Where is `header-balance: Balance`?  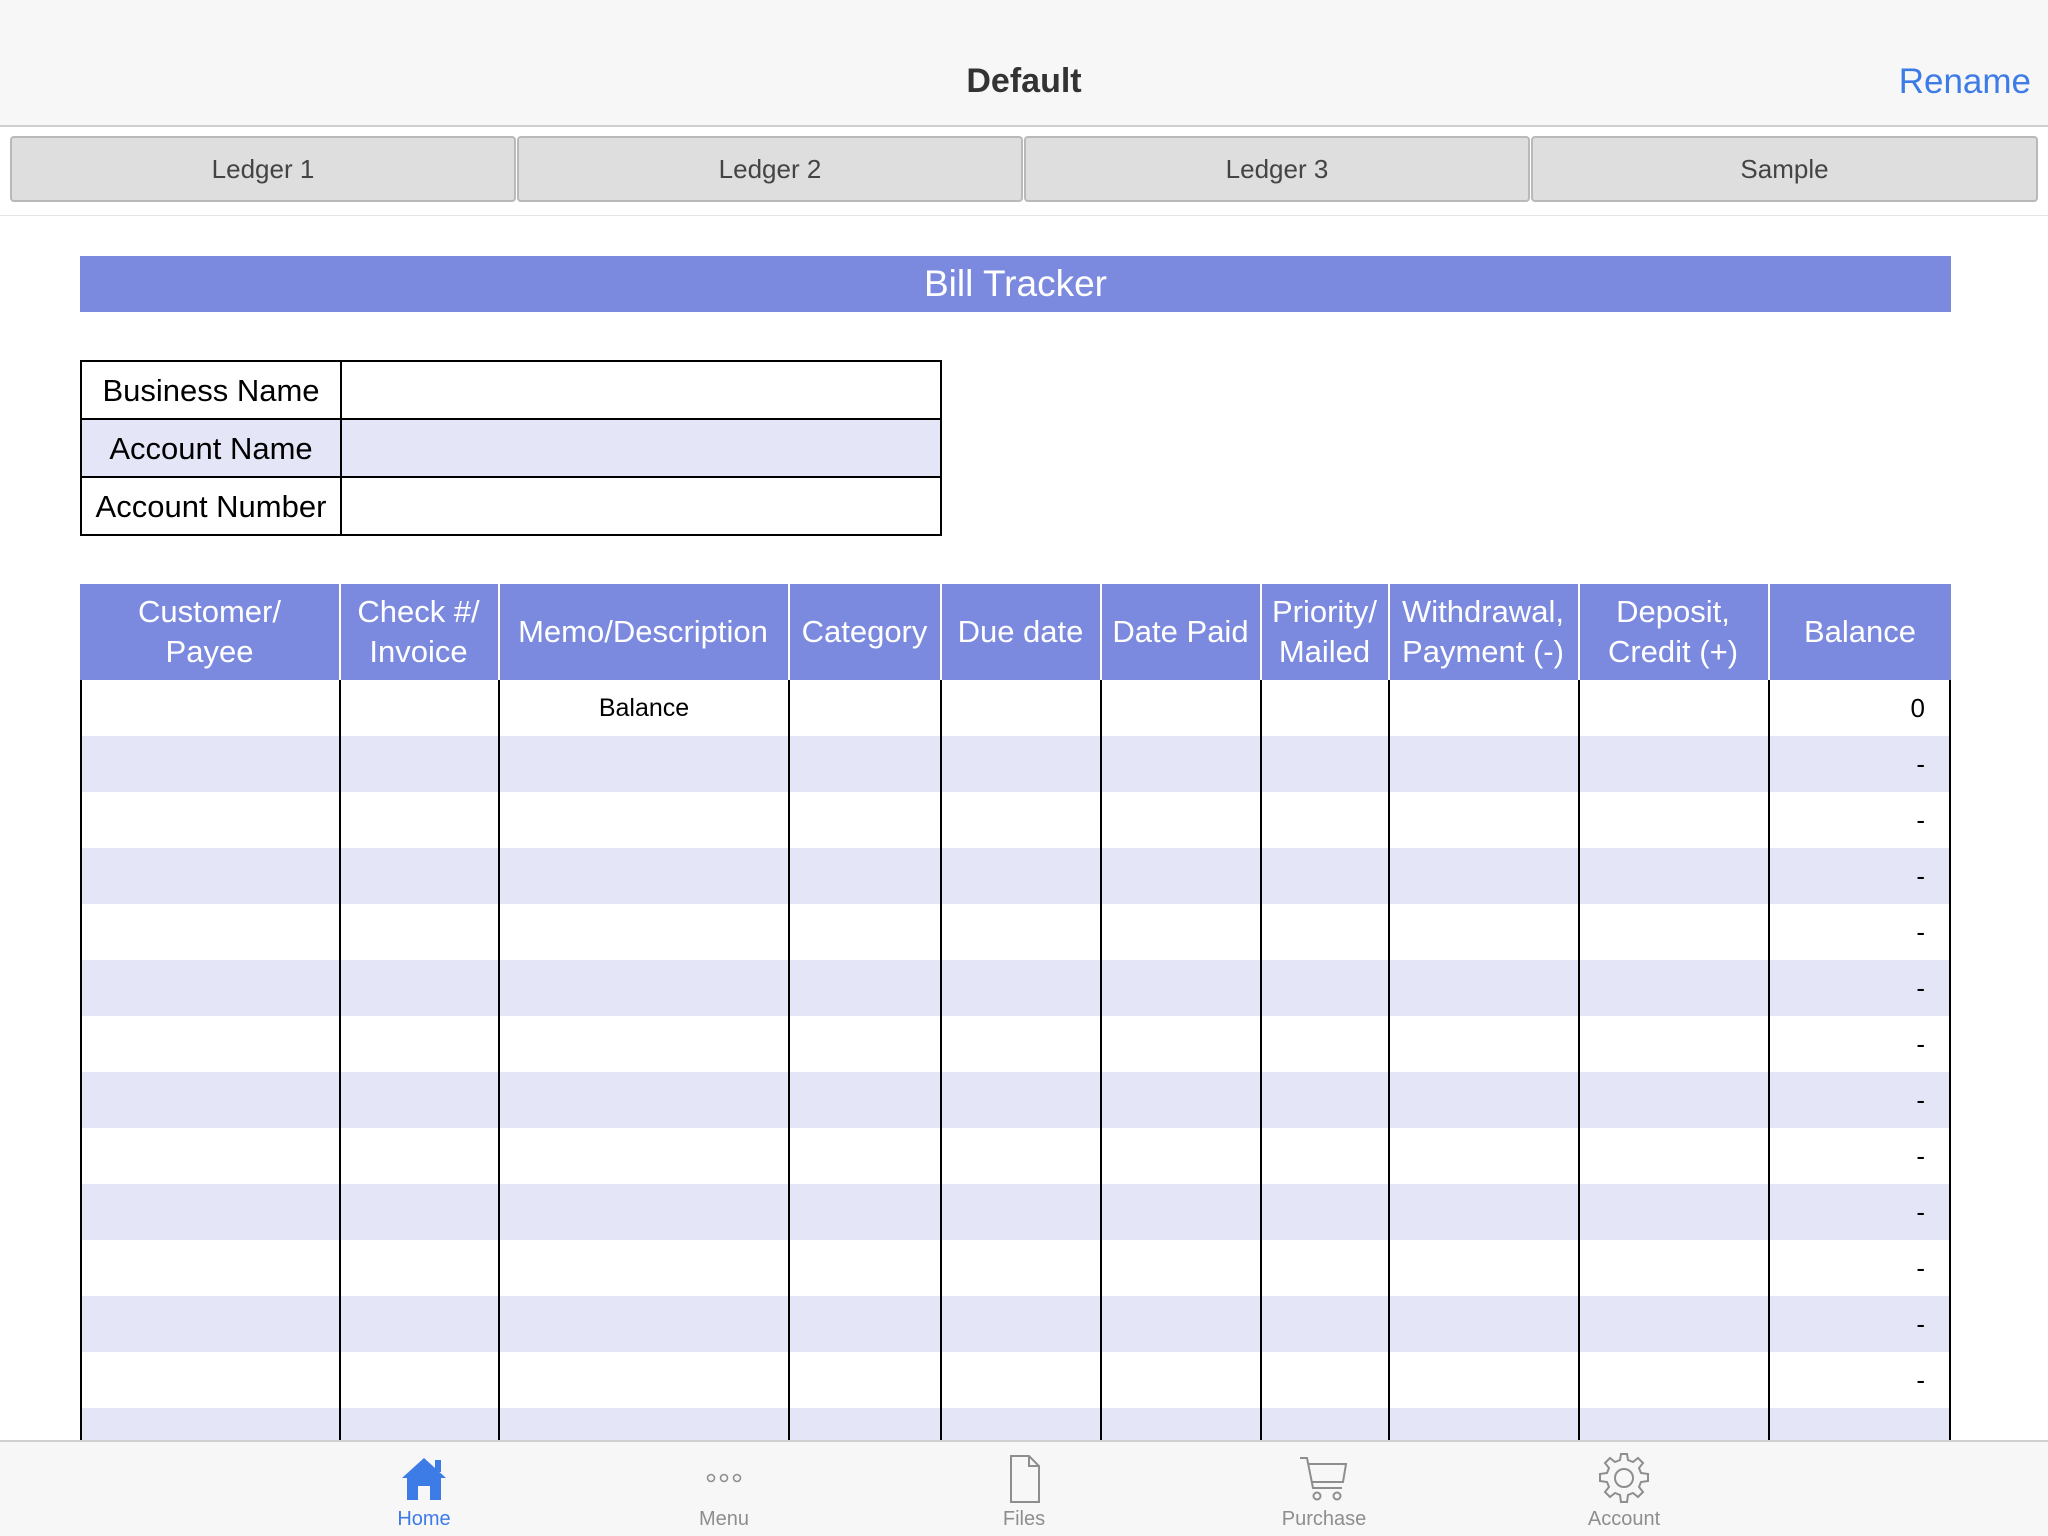 header-balance: Balance is located at coordinates (1860, 631).